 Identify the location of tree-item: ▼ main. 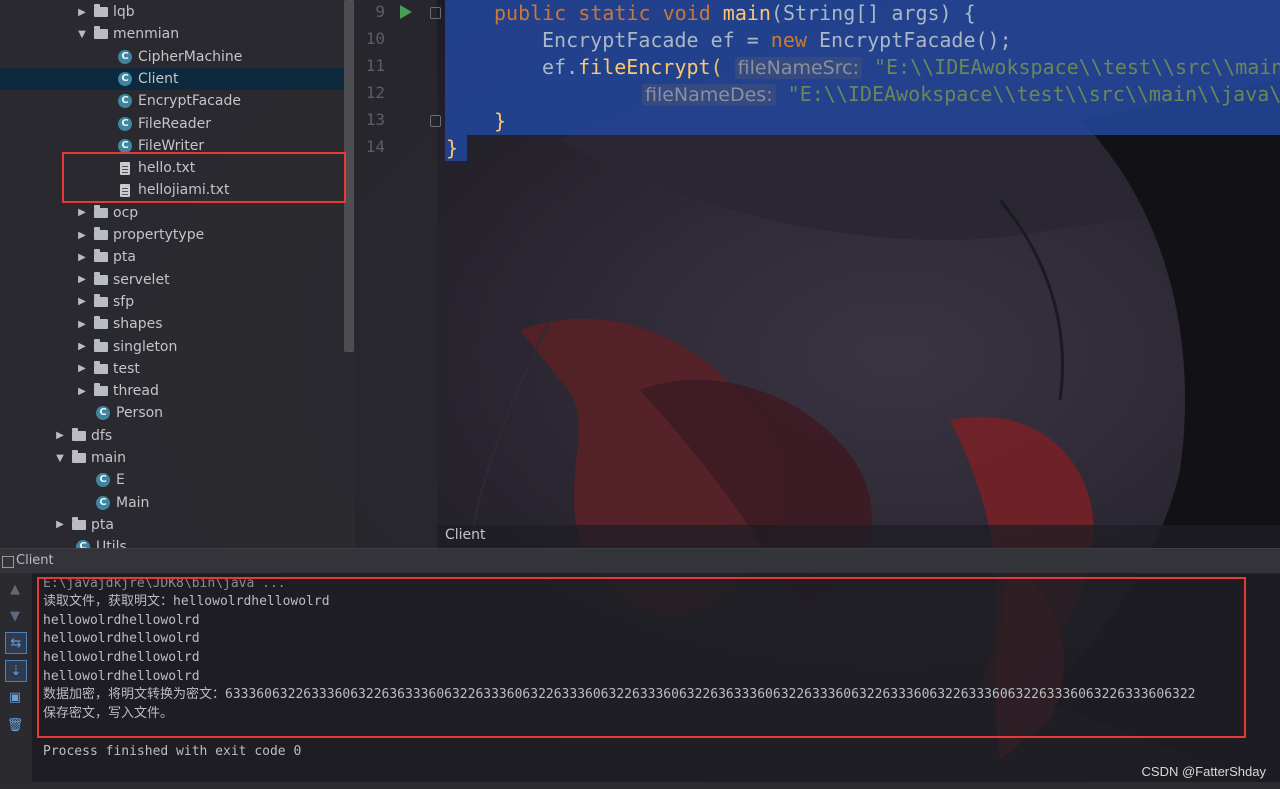
(172, 458).